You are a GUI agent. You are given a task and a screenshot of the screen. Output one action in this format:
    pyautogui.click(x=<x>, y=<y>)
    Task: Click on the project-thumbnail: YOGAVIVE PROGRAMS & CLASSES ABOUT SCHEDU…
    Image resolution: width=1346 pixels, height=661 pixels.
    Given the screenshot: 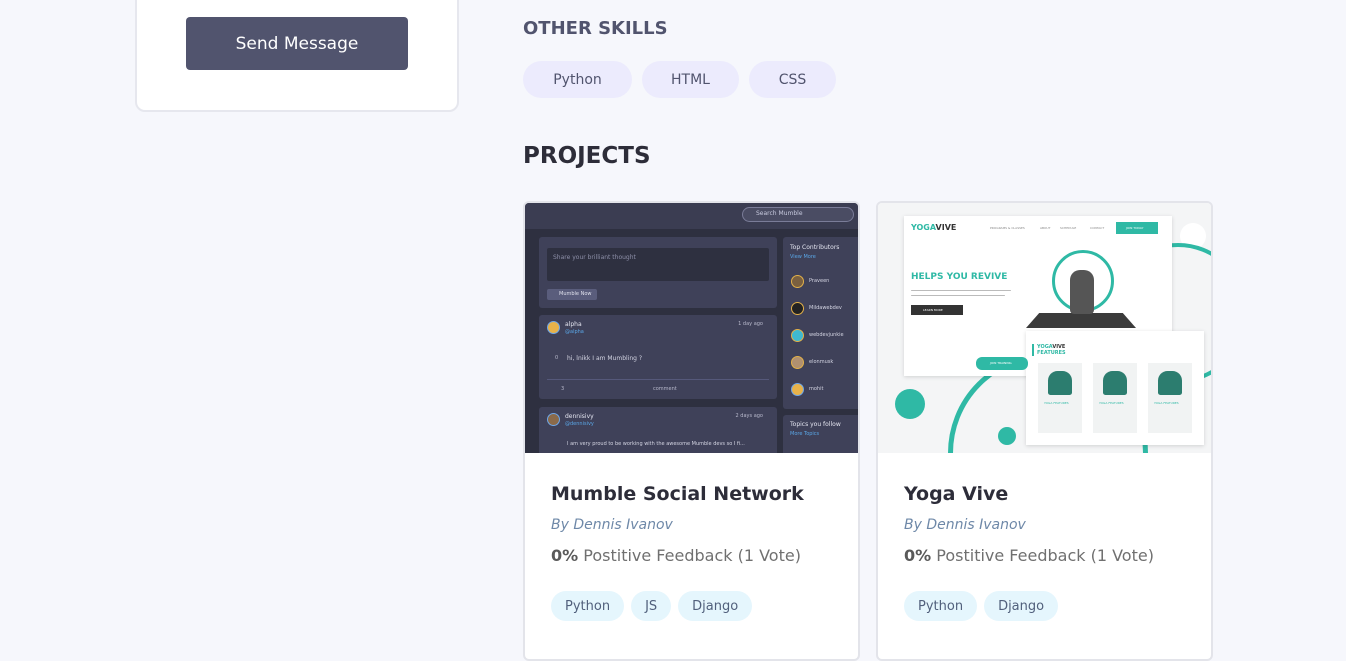 What is the action you would take?
    pyautogui.click(x=1044, y=328)
    